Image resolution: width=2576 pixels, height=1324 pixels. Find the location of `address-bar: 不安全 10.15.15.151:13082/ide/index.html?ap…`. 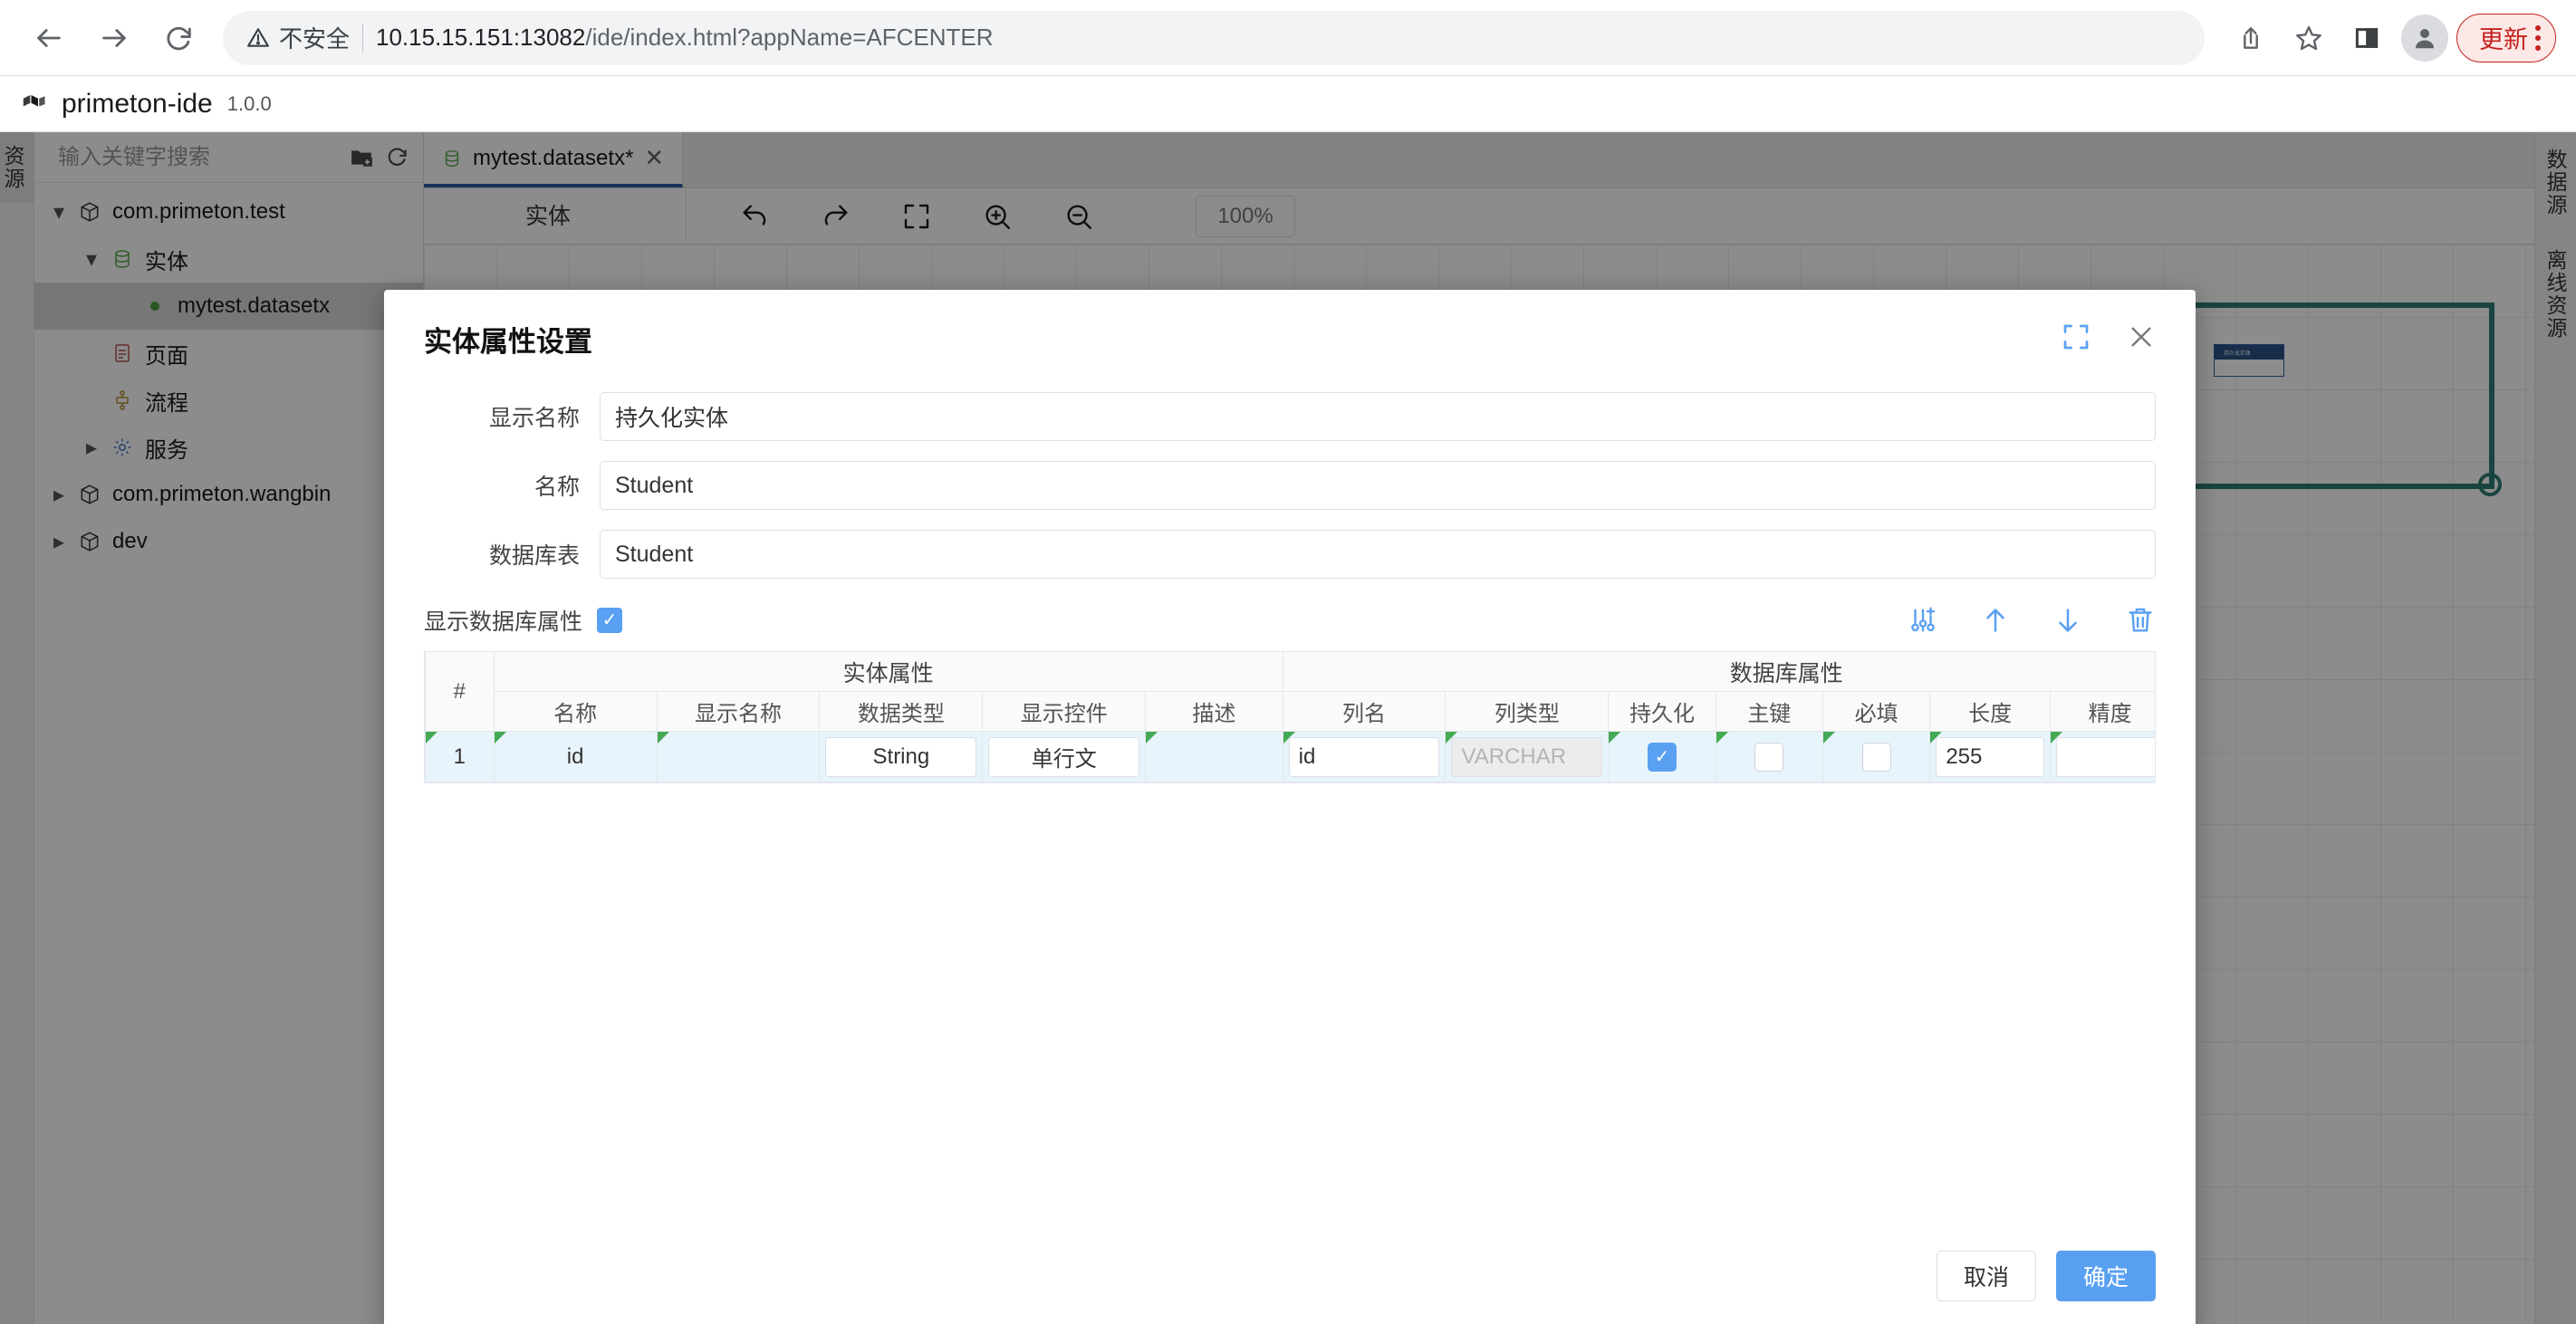

address-bar: 不安全 10.15.15.151:13082/ide/index.html?ap… is located at coordinates (1214, 38).